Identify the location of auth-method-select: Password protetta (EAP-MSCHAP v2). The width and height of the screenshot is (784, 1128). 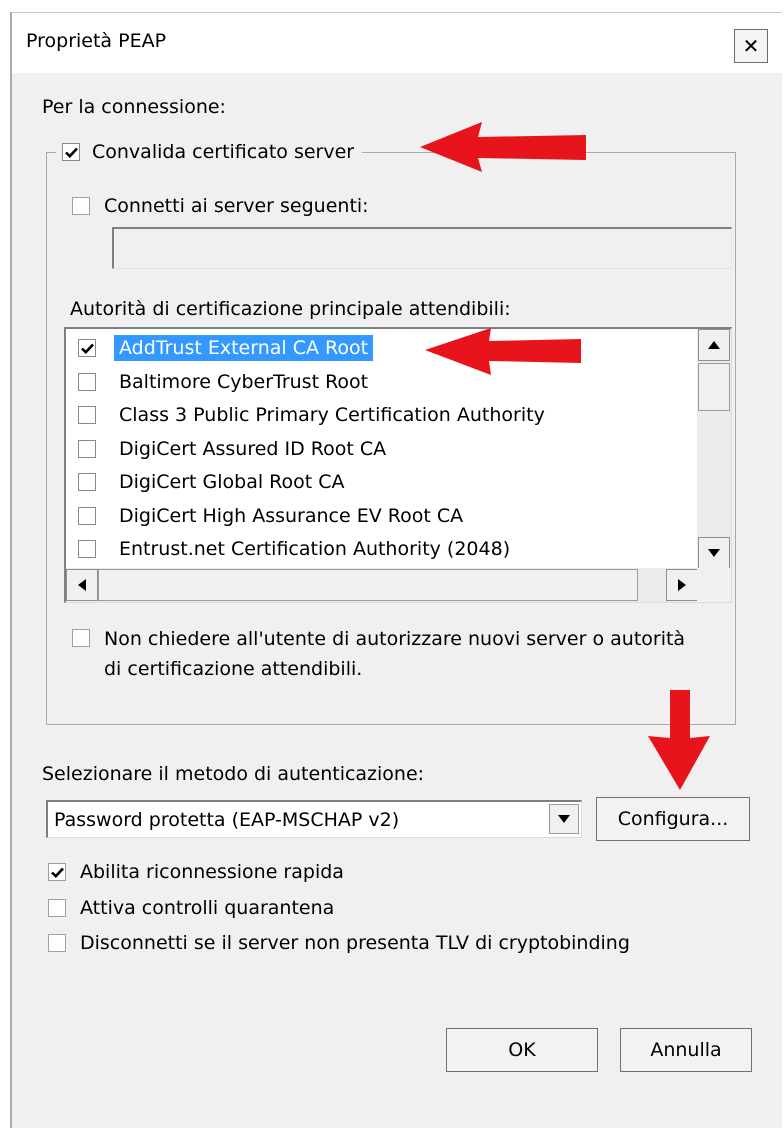
(314, 819).